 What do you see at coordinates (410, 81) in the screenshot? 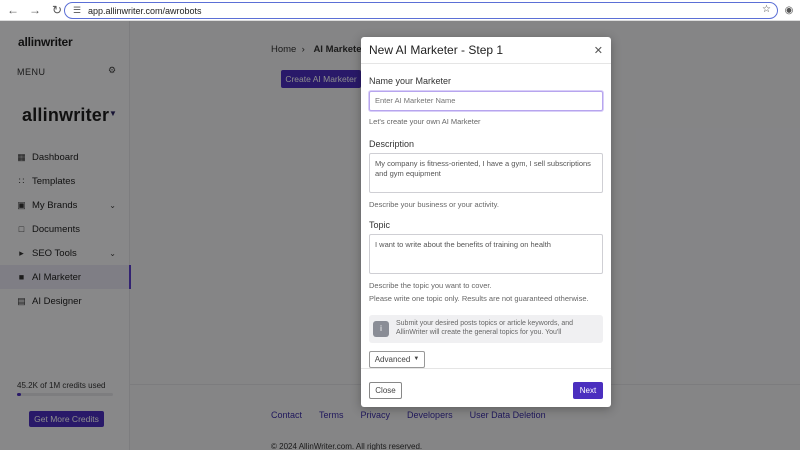
I see `name-label: Name your Marketer` at bounding box center [410, 81].